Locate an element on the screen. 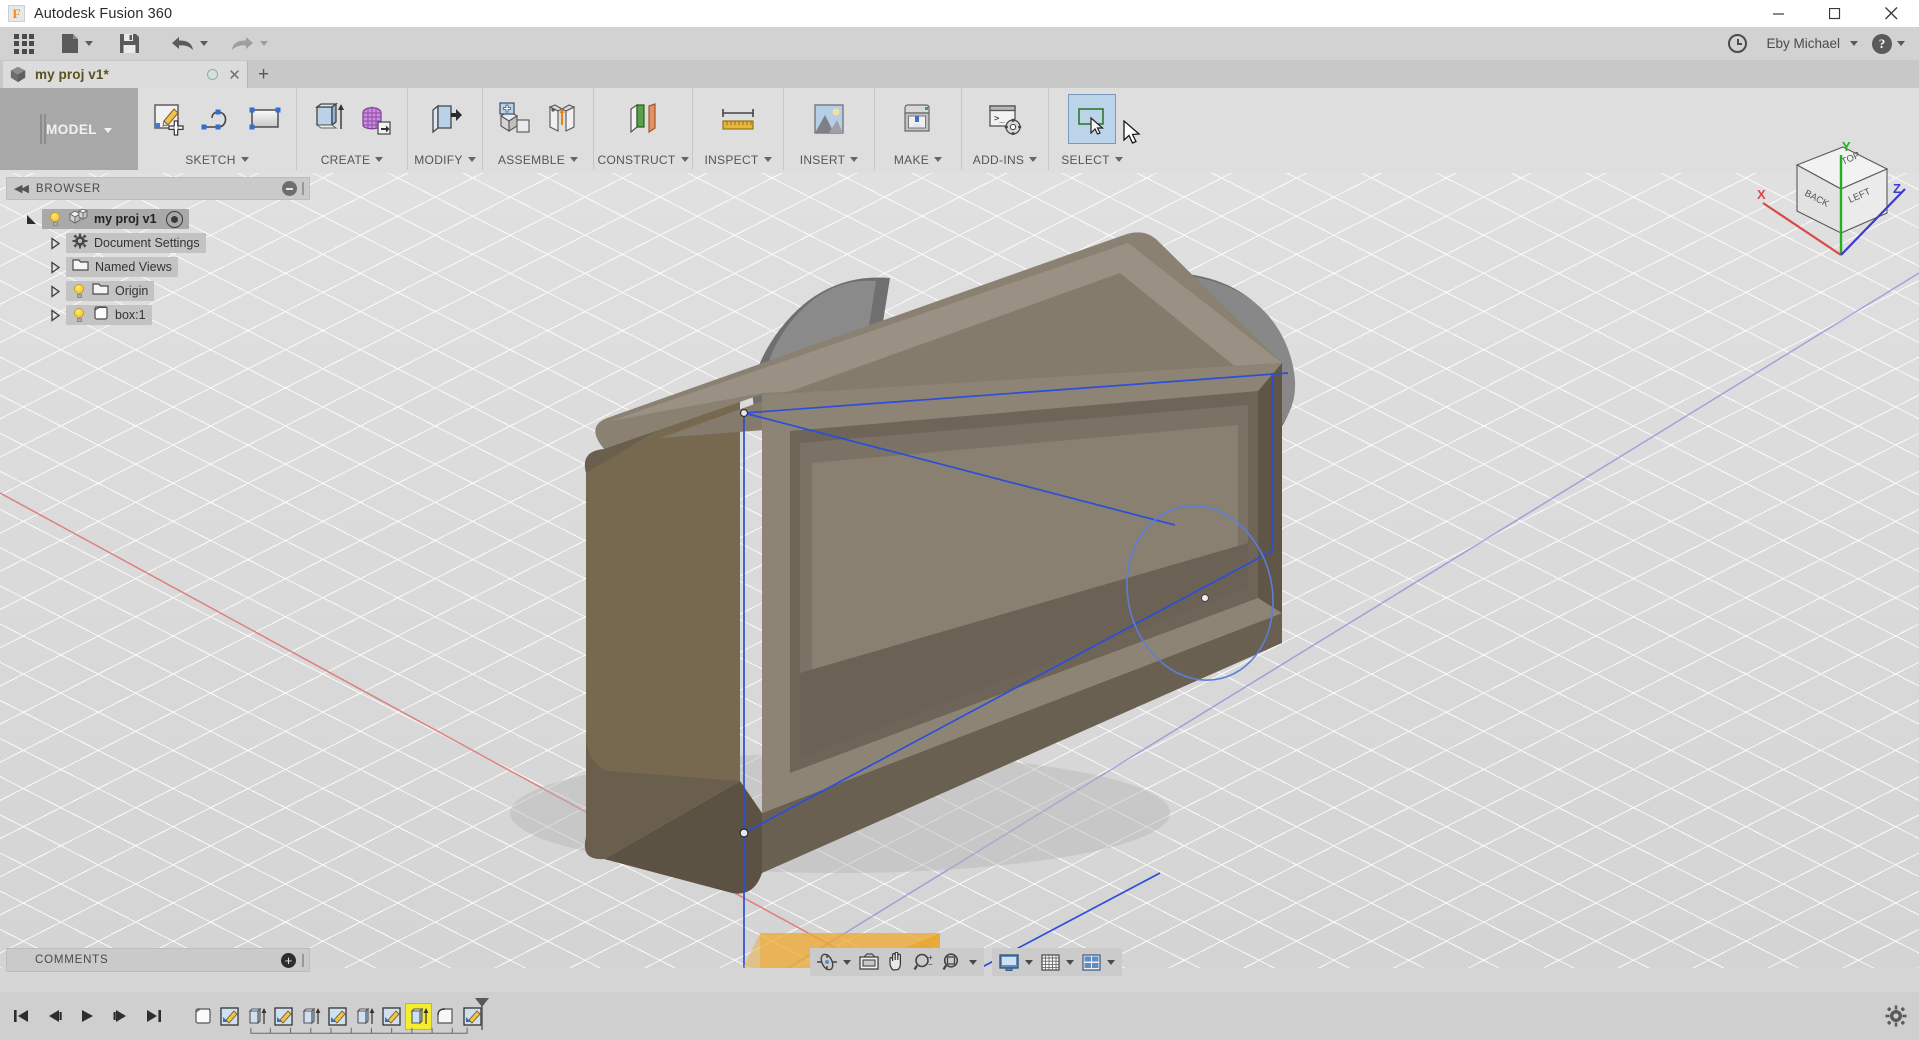  label-text: MODIFY is located at coordinates (438, 159).